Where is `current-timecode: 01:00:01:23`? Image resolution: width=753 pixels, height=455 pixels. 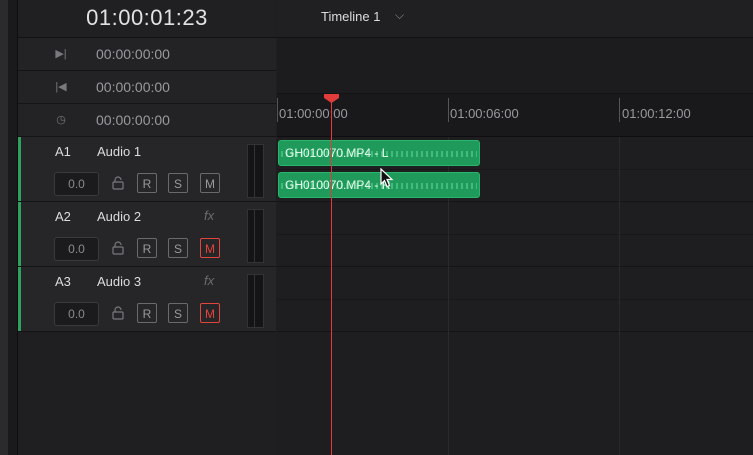
current-timecode: 01:00:01:23 is located at coordinates (147, 18).